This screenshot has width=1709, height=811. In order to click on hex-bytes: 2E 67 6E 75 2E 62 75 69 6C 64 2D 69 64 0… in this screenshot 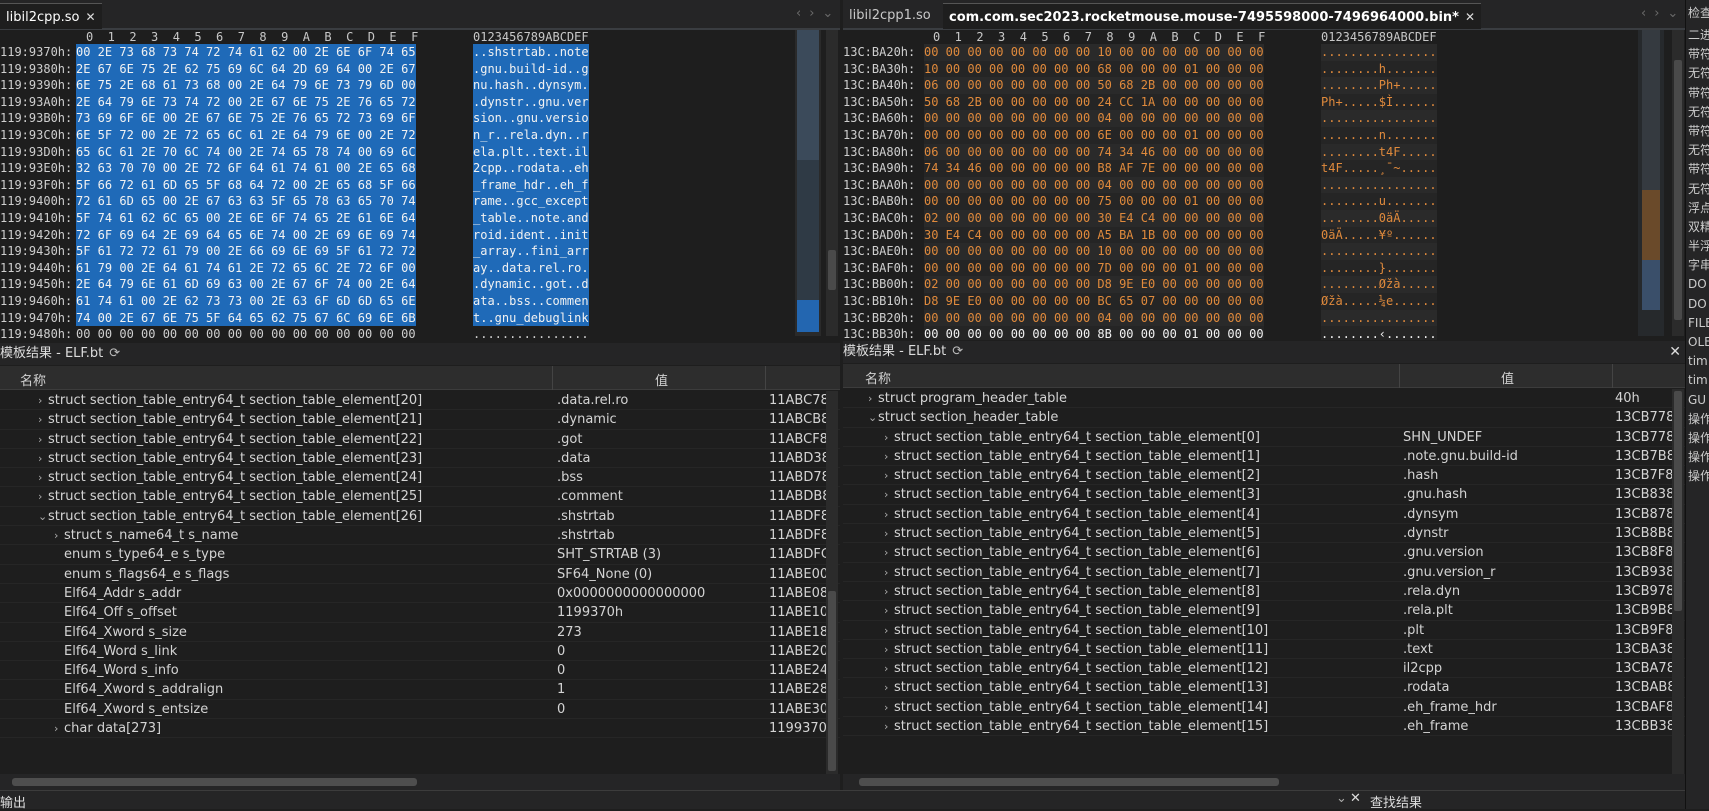, I will do `click(246, 69)`.